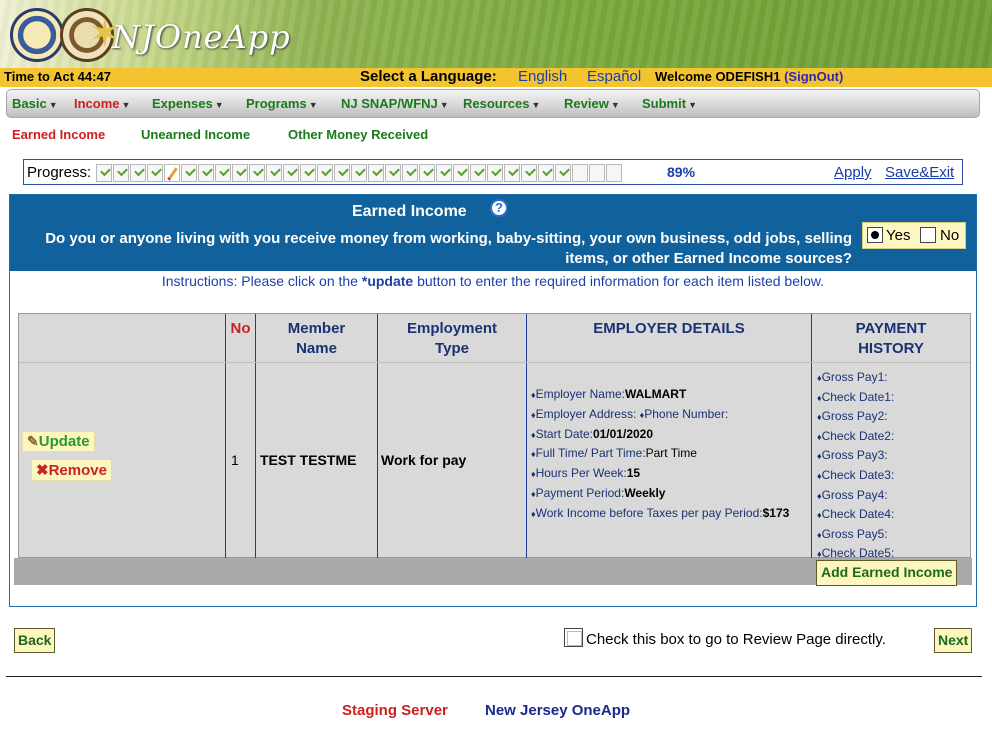 Image resolution: width=992 pixels, height=751 pixels. I want to click on progress-steps, so click(359, 173).